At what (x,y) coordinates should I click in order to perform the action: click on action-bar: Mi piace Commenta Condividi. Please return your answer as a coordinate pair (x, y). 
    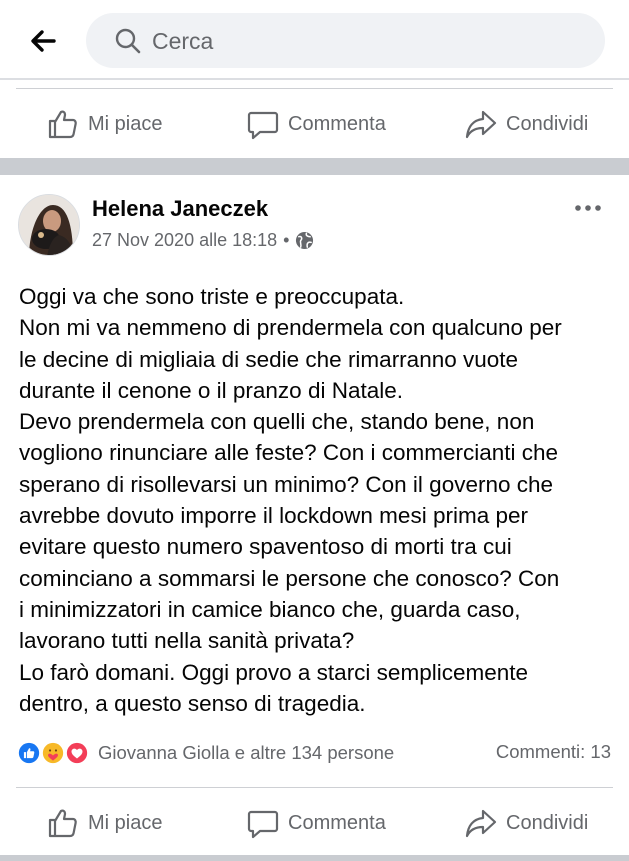
    Looking at the image, I should click on (314, 823).